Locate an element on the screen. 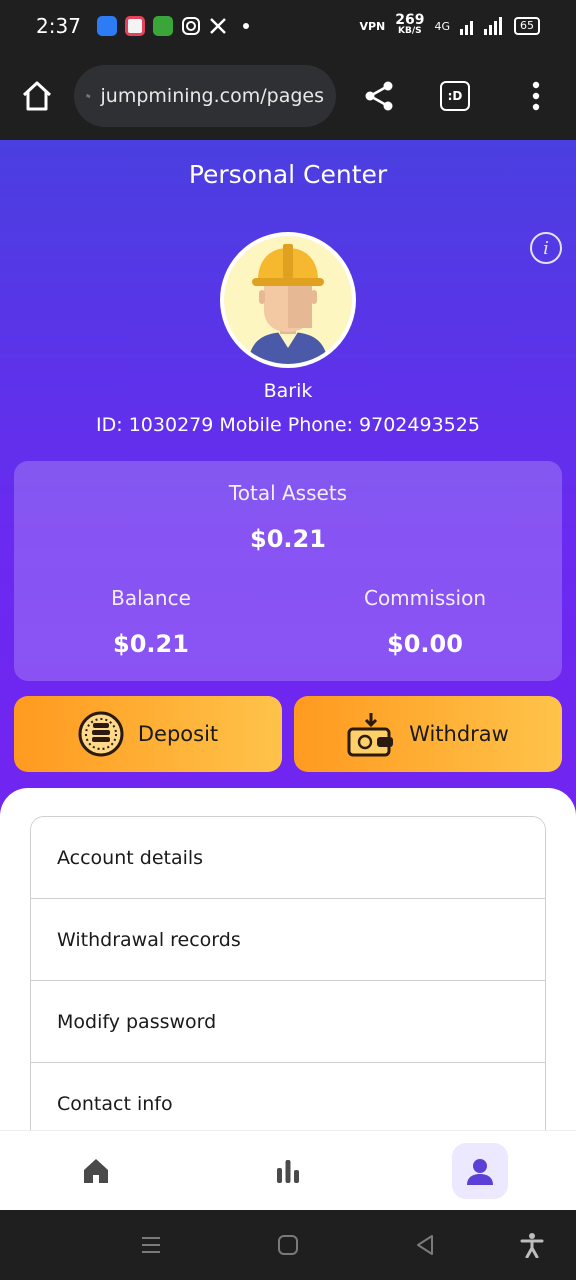 The height and width of the screenshot is (1280, 576). nav-profile is located at coordinates (480, 1170).